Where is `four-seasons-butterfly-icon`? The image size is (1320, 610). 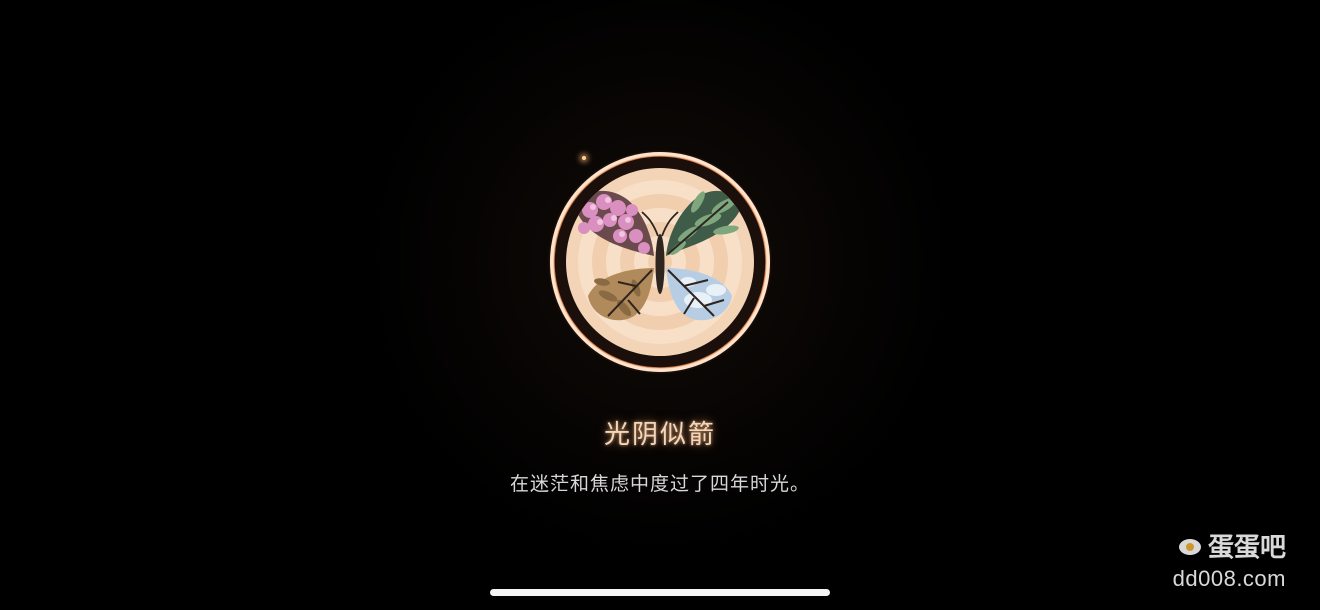
four-seasons-butterfly-icon is located at coordinates (660, 262).